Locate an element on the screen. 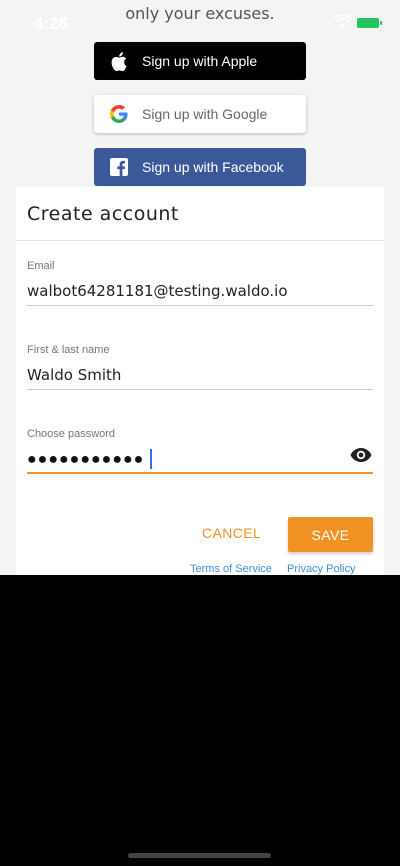 The image size is (400, 866). facebook-icon is located at coordinates (119, 167).